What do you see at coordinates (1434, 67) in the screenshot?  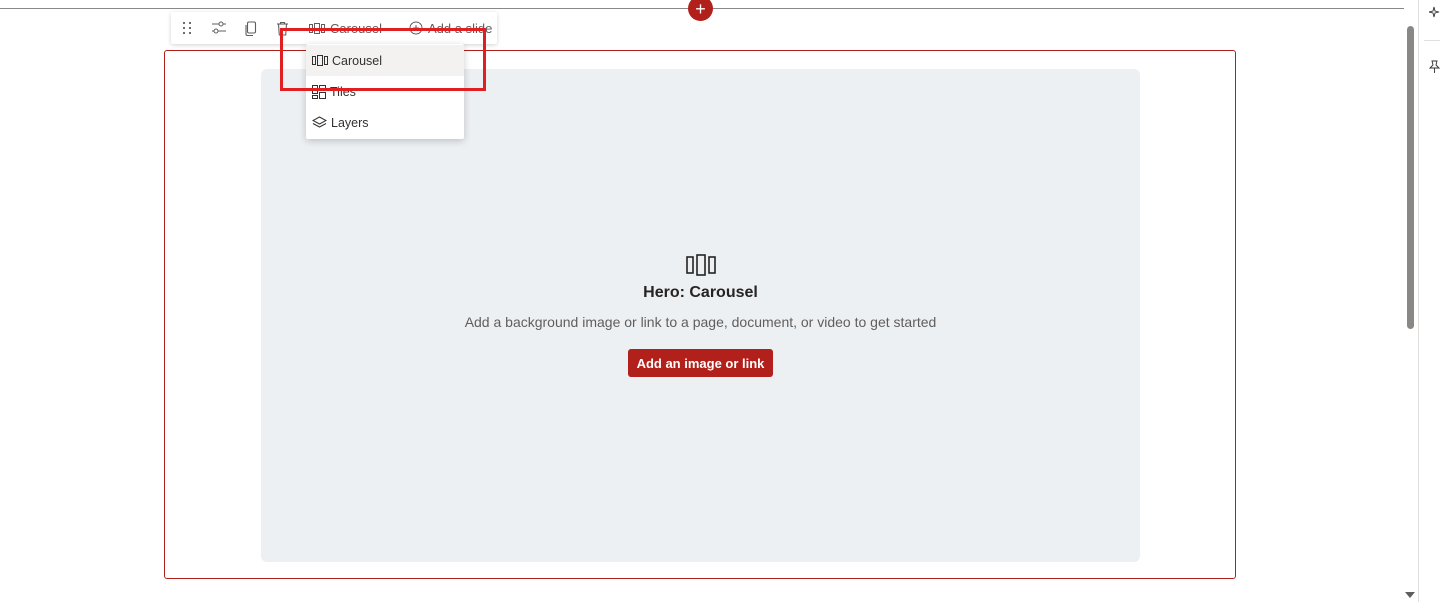 I see `pin-icon` at bounding box center [1434, 67].